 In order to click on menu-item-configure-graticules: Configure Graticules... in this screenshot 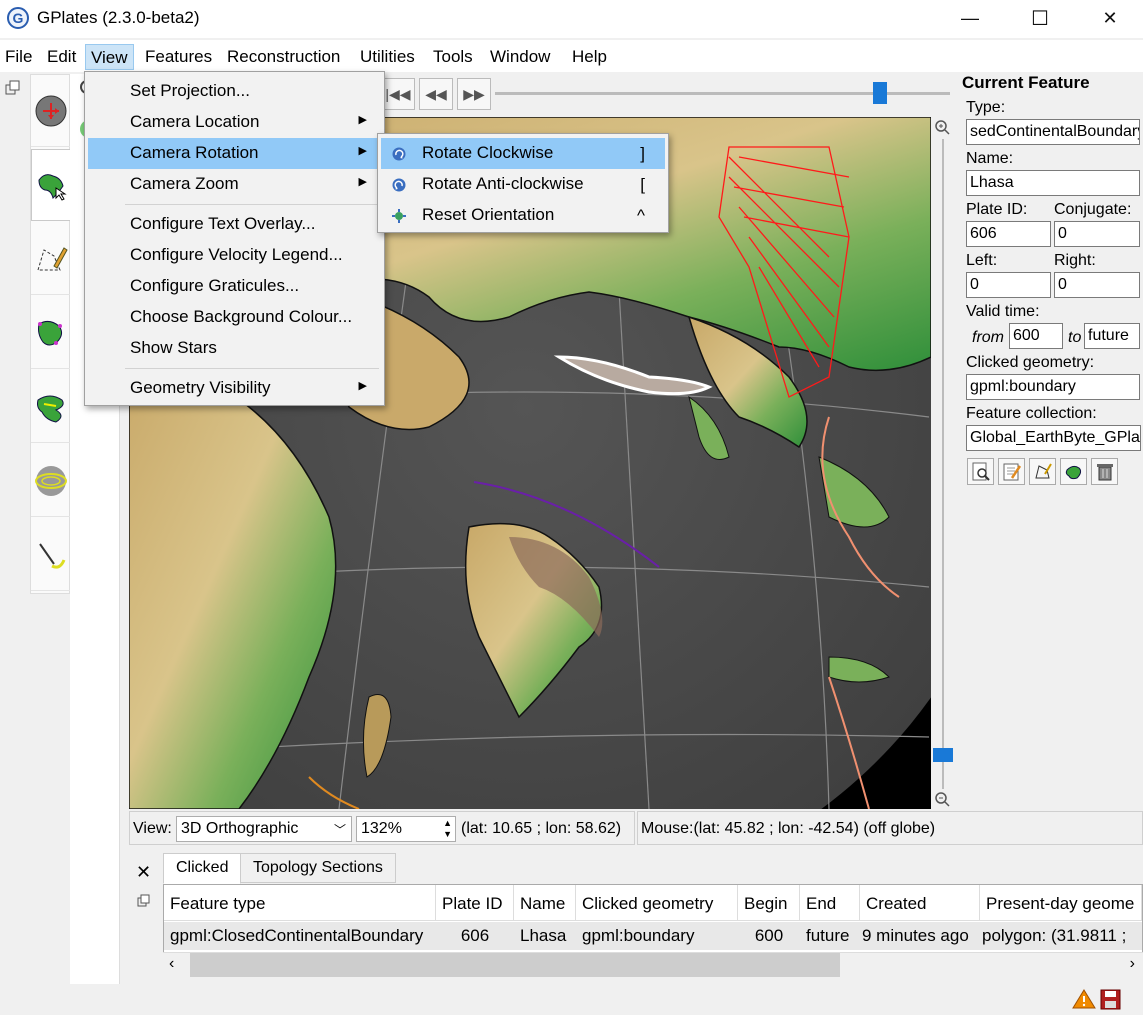, I will do `click(234, 286)`.